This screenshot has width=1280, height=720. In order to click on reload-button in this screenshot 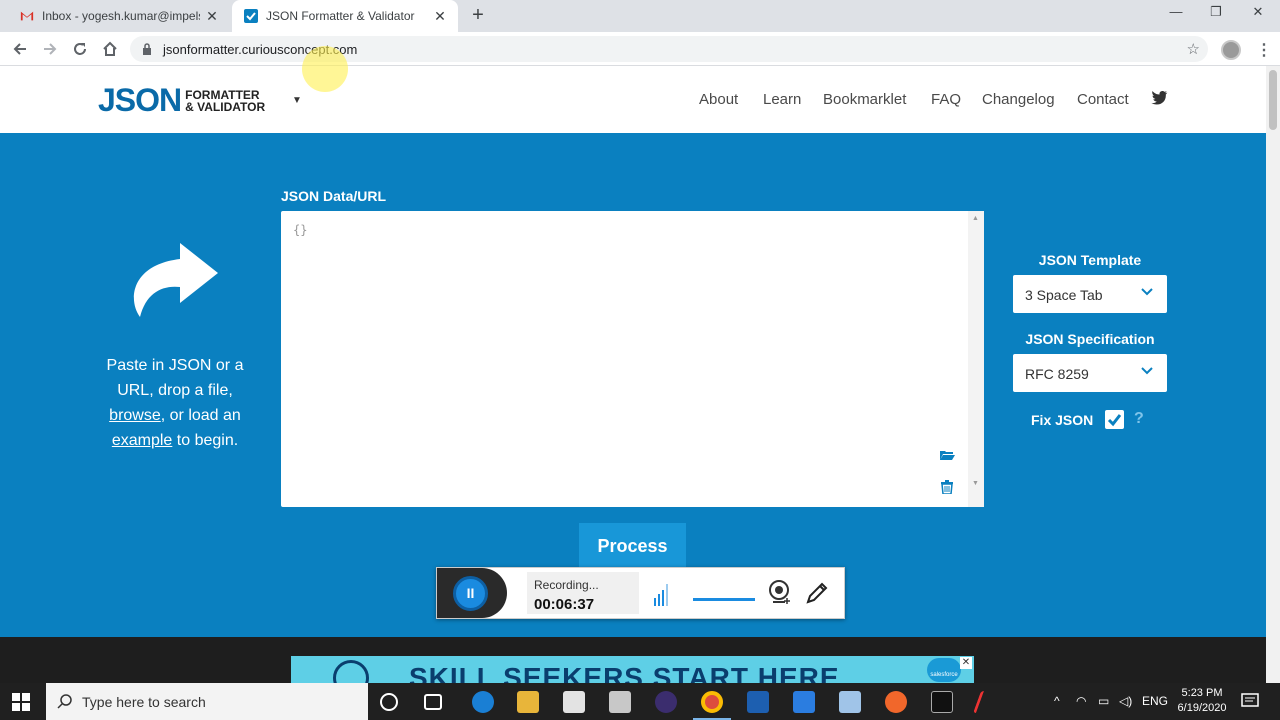, I will do `click(80, 49)`.